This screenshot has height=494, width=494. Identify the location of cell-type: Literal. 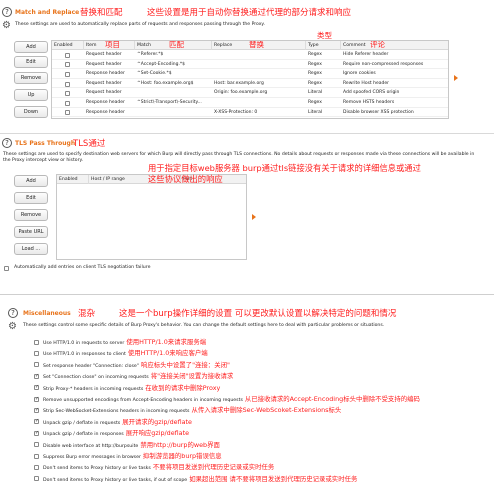
(315, 93).